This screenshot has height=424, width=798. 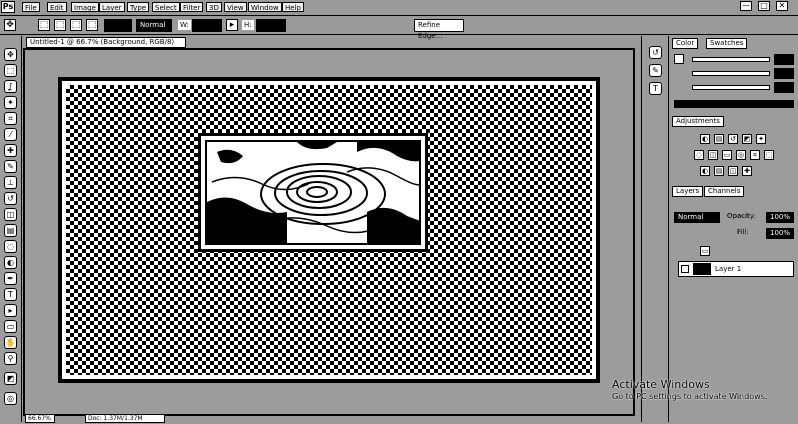 I want to click on history-panel-icon: ↺, so click(x=655, y=52).